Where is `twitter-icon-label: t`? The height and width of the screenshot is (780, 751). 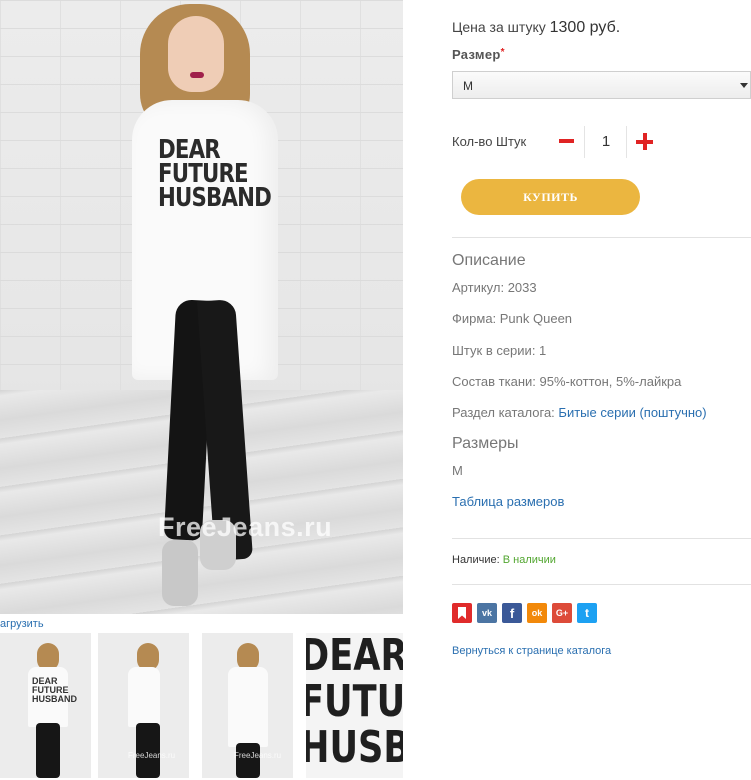 twitter-icon-label: t is located at coordinates (587, 613).